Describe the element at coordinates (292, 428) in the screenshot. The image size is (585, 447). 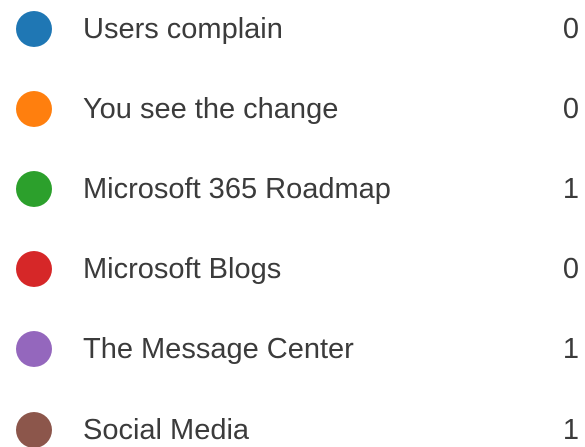
I see `legend-item-social-media: Social Media 1` at that location.